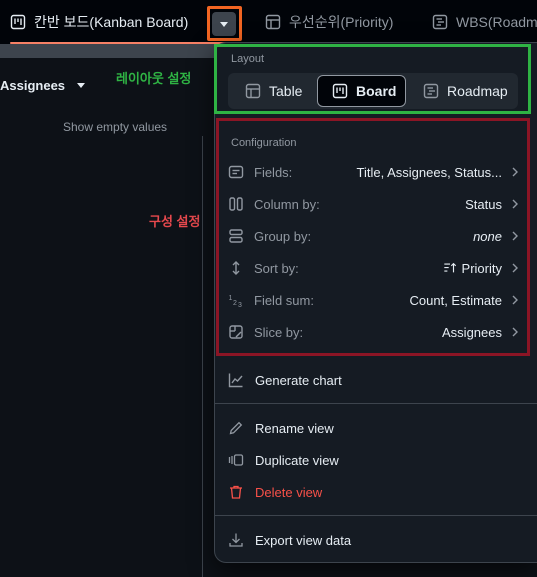 Image resolution: width=537 pixels, height=577 pixels. What do you see at coordinates (341, 22) in the screenshot?
I see `tab-label: 우선순위(Priority)` at bounding box center [341, 22].